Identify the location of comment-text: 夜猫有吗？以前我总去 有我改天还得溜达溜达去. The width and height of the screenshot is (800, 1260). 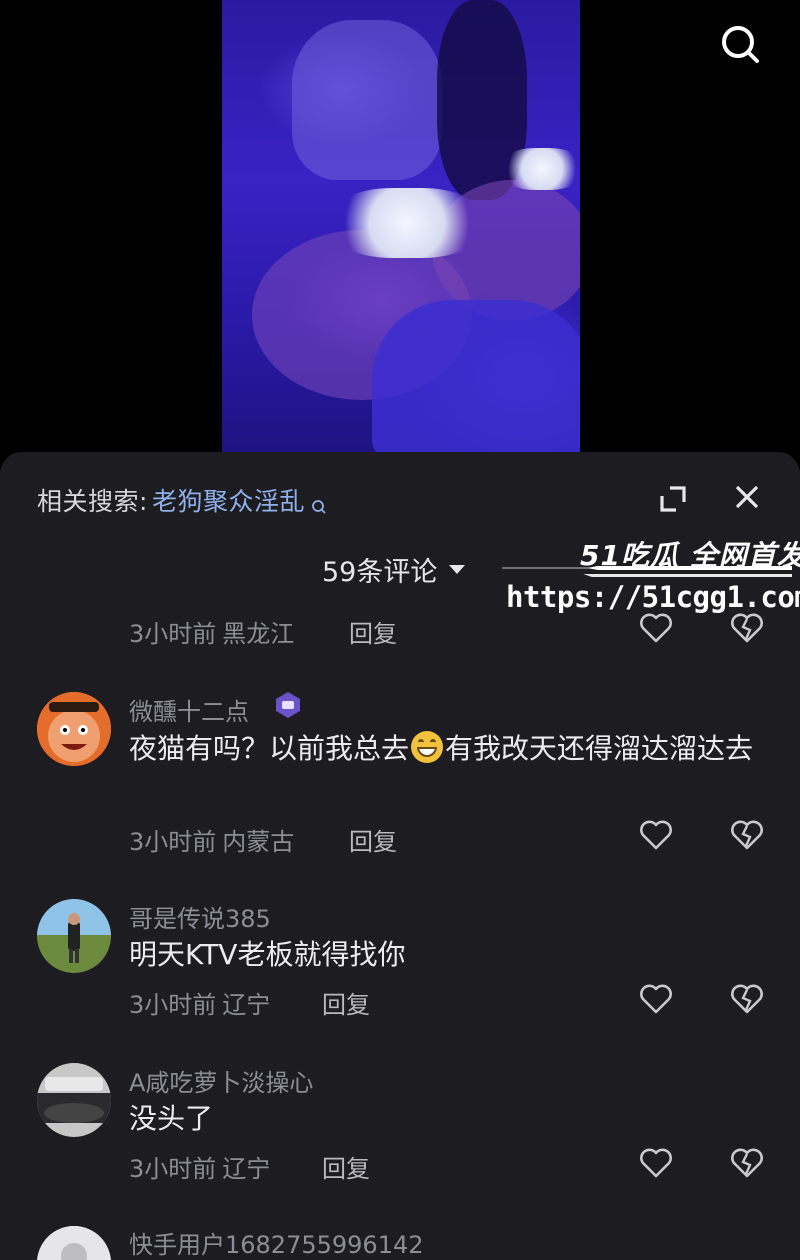
(449, 748).